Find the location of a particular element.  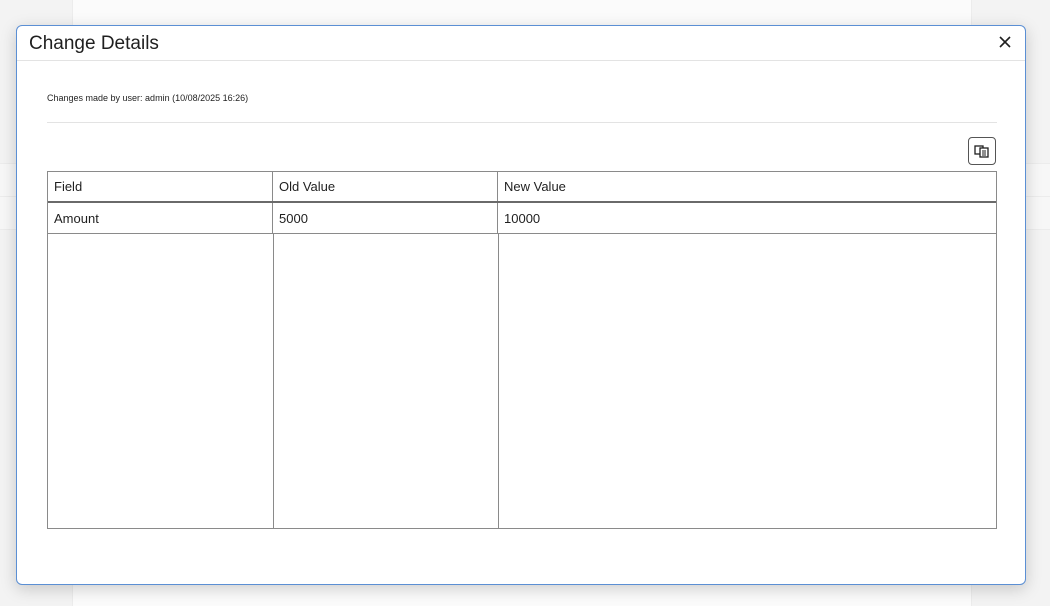

column-header-new-value: New Value is located at coordinates (747, 186).